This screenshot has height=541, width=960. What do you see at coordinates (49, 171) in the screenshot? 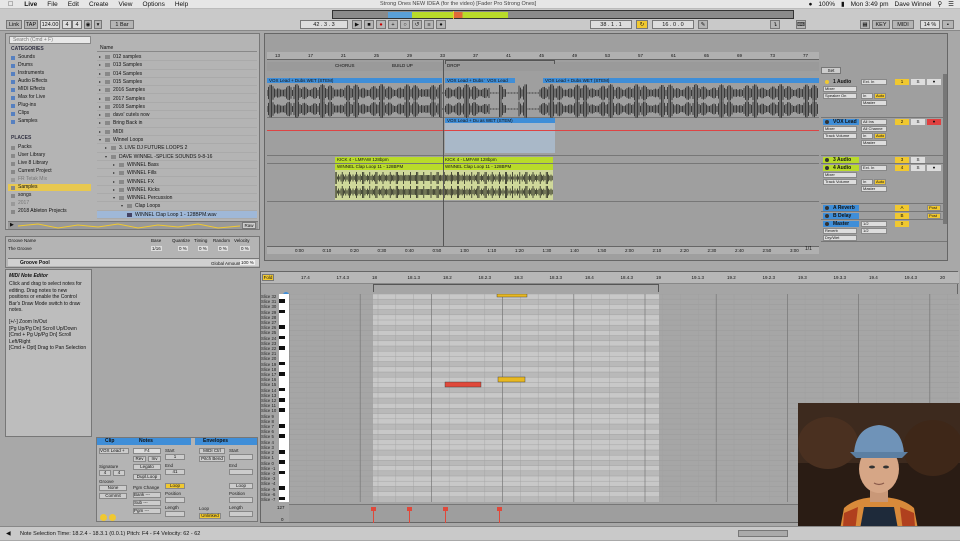
I see `place-current-project: Current Project` at bounding box center [49, 171].